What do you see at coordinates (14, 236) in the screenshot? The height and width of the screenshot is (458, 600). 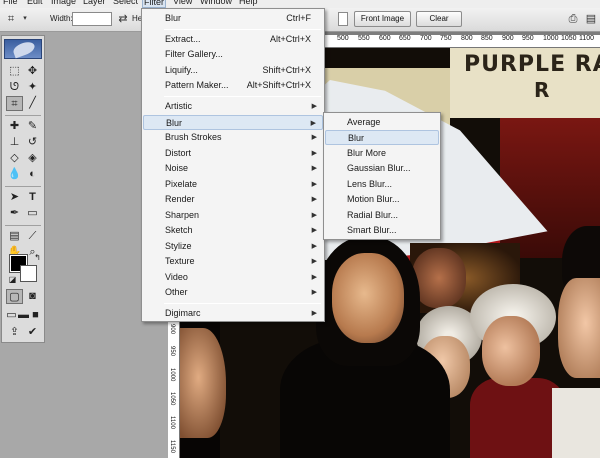 I see `notes-tool-icon: ▤` at bounding box center [14, 236].